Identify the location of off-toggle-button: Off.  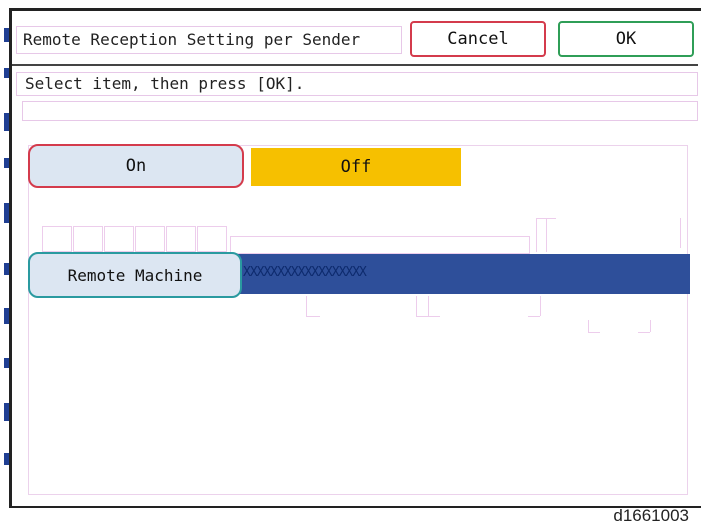
(356, 167).